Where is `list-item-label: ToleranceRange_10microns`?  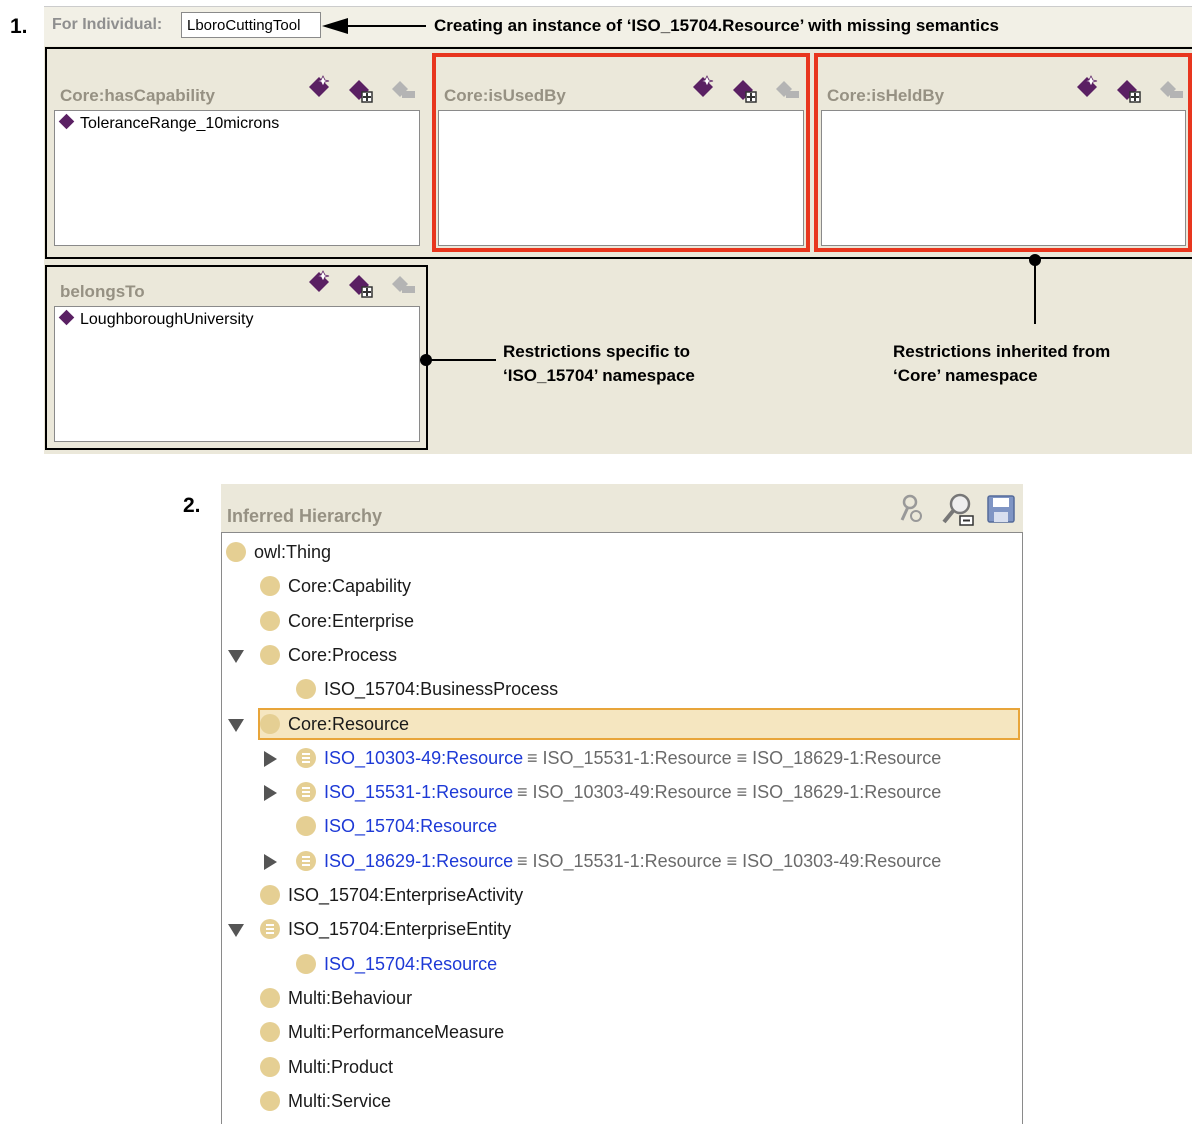
list-item-label: ToleranceRange_10microns is located at coordinates (180, 123).